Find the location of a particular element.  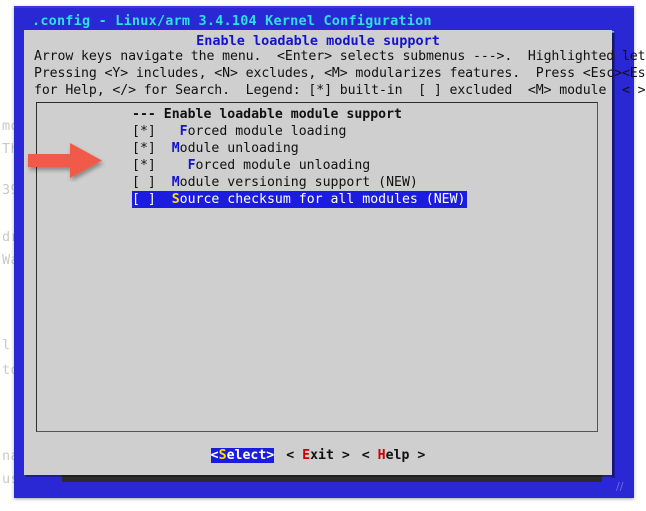

checkbox-indicator: --- is located at coordinates (148, 114).